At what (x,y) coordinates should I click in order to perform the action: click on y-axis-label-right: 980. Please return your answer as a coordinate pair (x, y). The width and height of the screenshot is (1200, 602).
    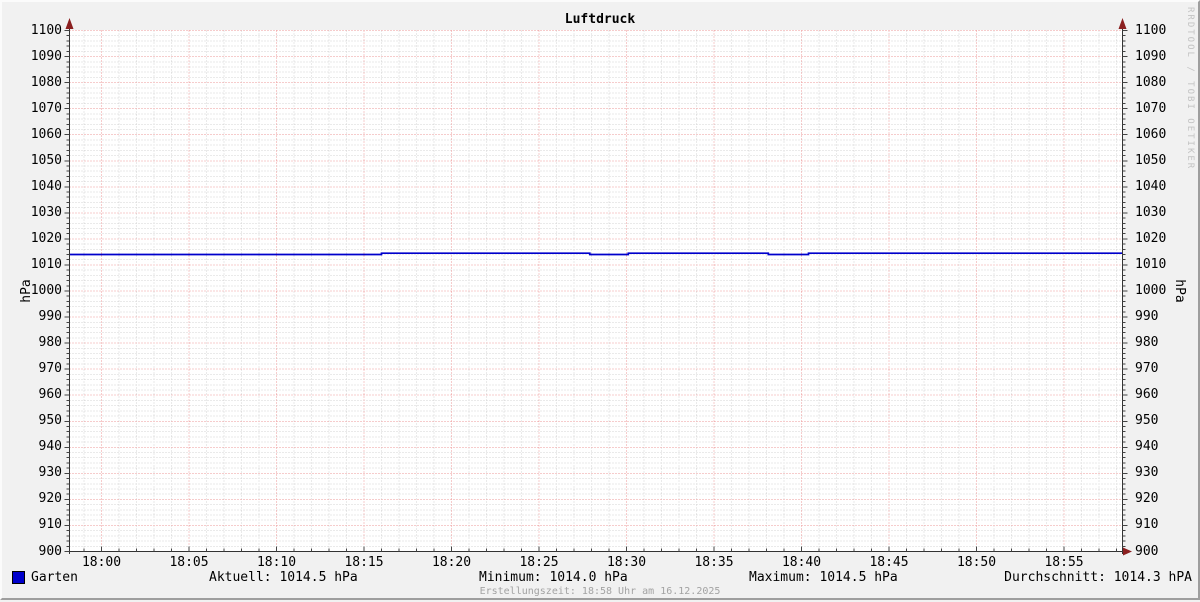
    Looking at the image, I should click on (1147, 343).